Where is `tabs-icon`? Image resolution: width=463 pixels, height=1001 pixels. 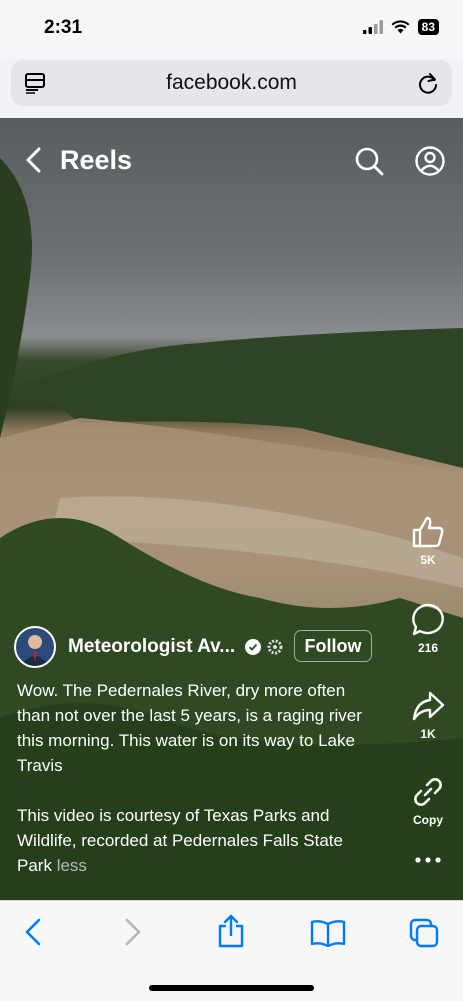
tabs-icon is located at coordinates (424, 933).